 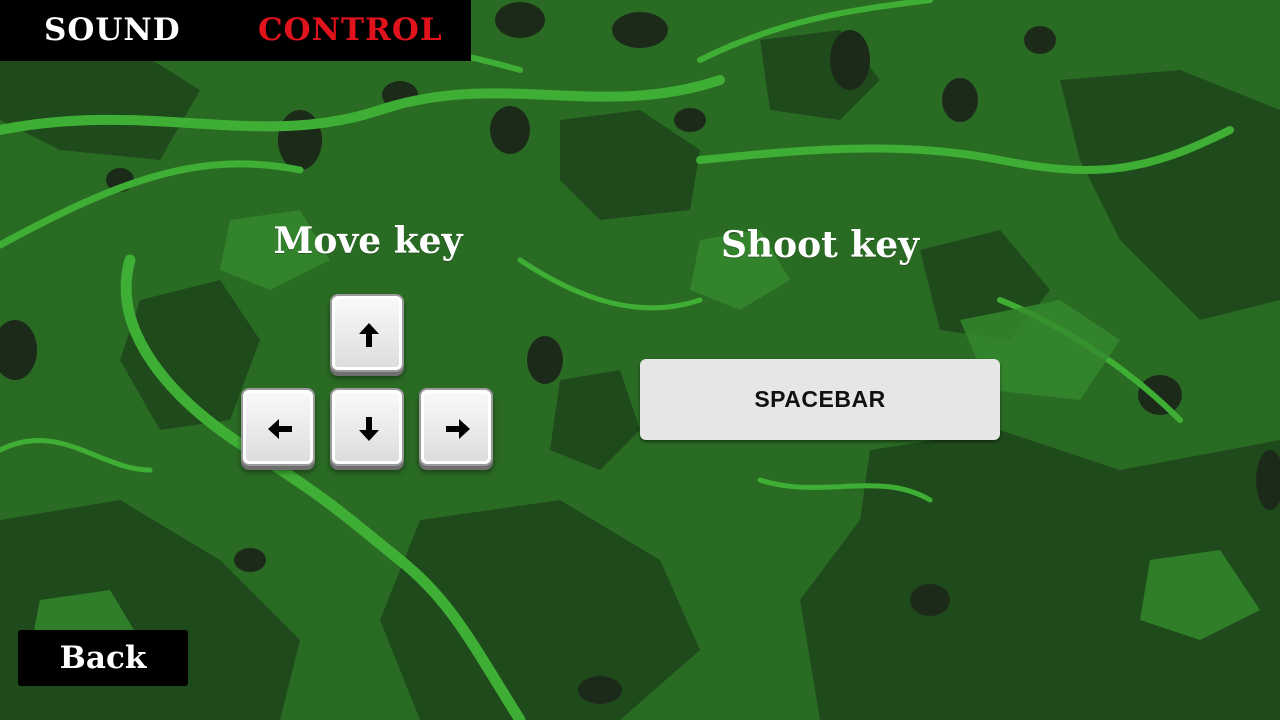 I want to click on move-key-heading: Move key, so click(x=368, y=241).